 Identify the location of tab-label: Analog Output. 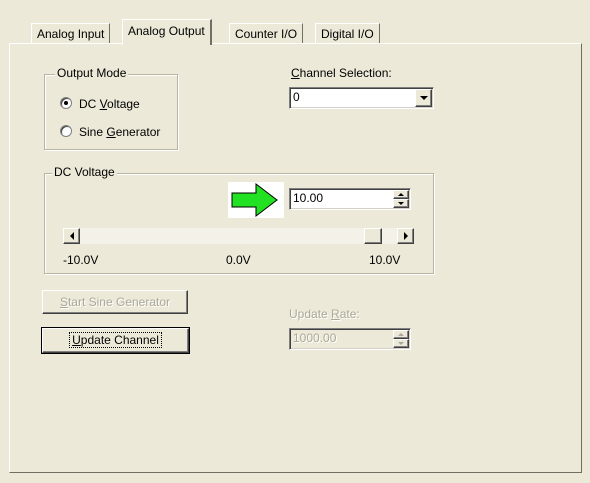
(166, 31).